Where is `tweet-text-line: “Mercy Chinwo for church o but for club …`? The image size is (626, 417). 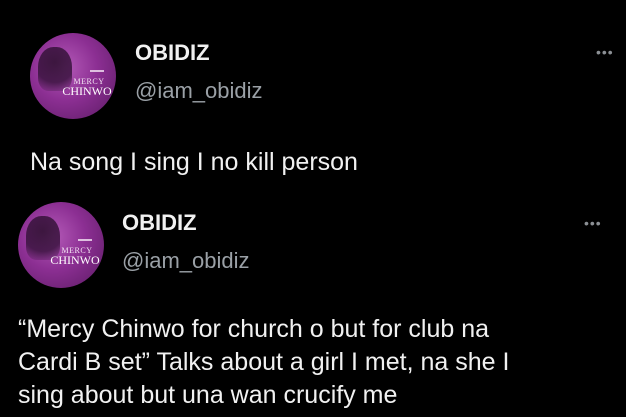
tweet-text-line: “Mercy Chinwo for church o but for club … is located at coordinates (254, 329).